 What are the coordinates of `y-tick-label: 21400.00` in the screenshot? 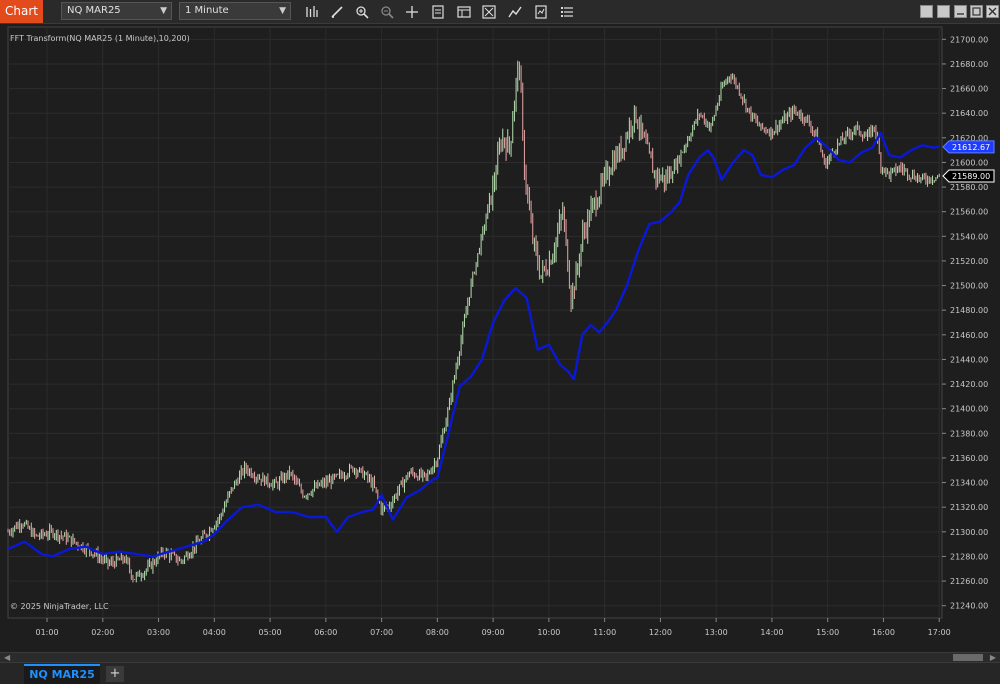 It's located at (969, 409).